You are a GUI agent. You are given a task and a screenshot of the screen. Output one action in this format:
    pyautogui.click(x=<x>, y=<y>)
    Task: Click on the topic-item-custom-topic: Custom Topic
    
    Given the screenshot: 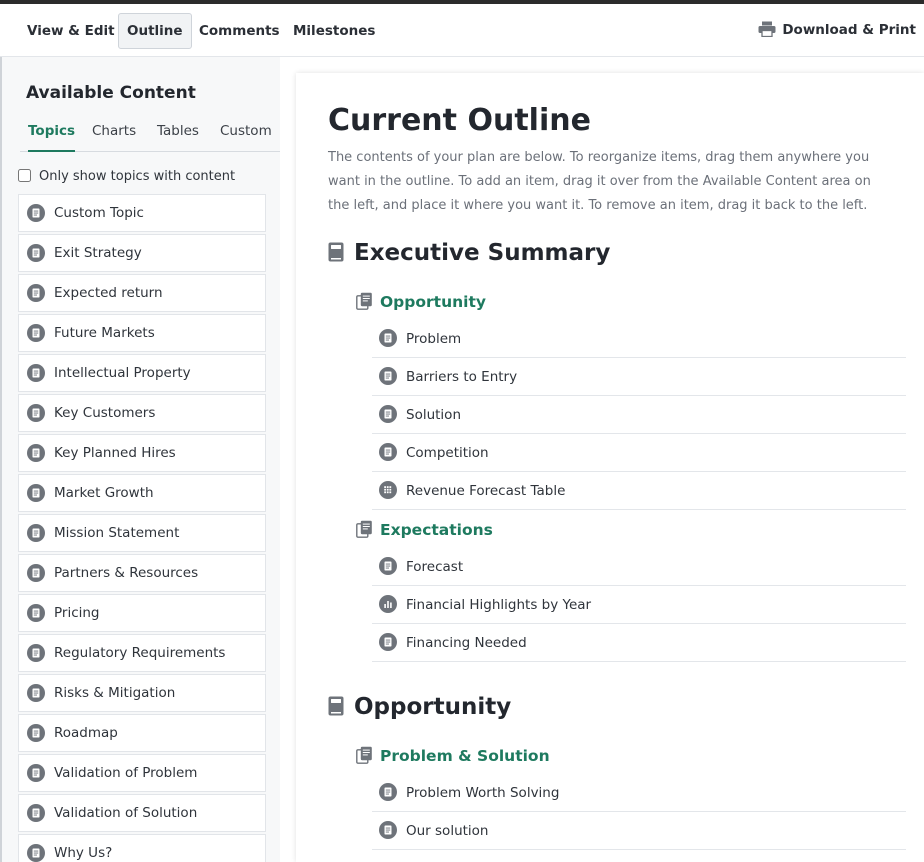 What is the action you would take?
    pyautogui.click(x=142, y=213)
    